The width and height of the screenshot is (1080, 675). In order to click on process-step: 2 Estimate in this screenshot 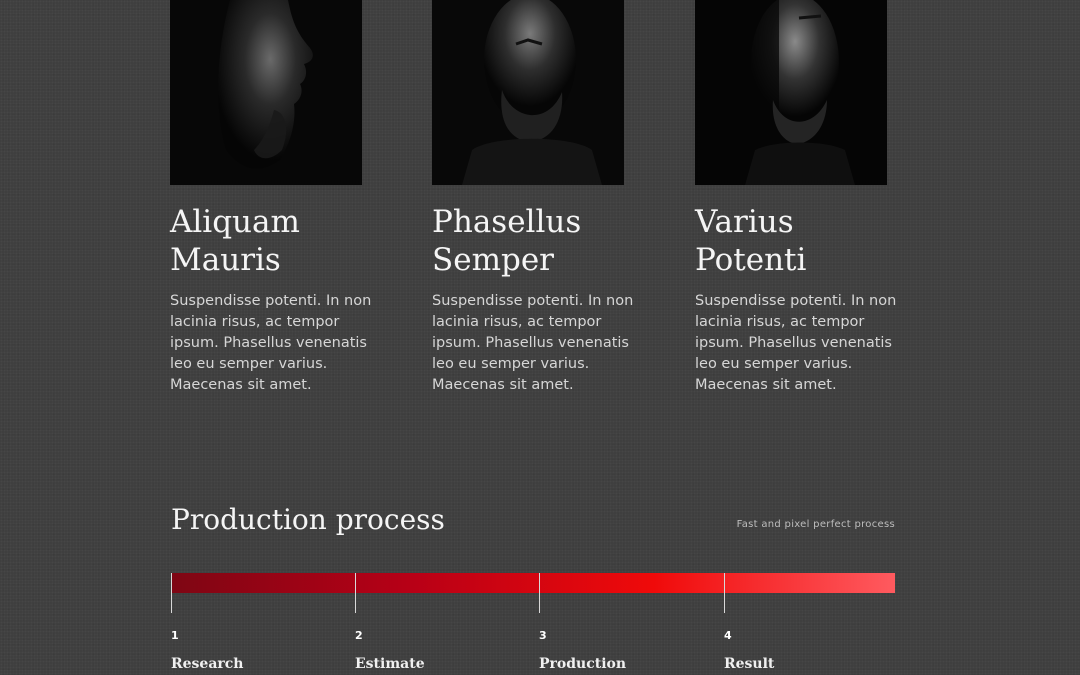, I will do `click(435, 622)`.